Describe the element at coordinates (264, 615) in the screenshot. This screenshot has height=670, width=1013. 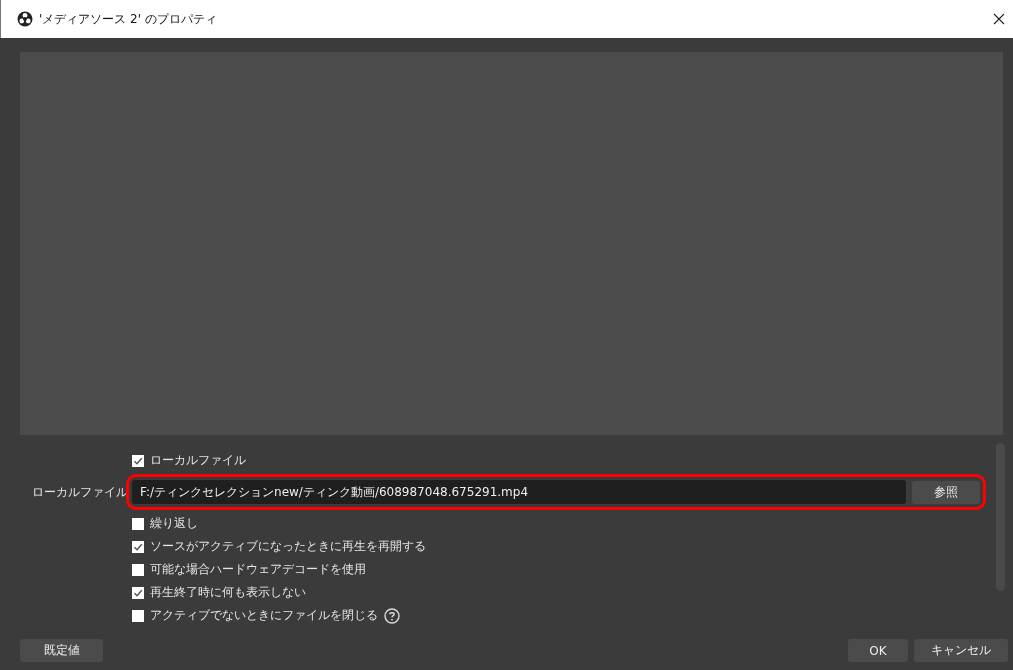
I see `checkbox-label: アクティブでないときにファイルを閉じる` at that location.